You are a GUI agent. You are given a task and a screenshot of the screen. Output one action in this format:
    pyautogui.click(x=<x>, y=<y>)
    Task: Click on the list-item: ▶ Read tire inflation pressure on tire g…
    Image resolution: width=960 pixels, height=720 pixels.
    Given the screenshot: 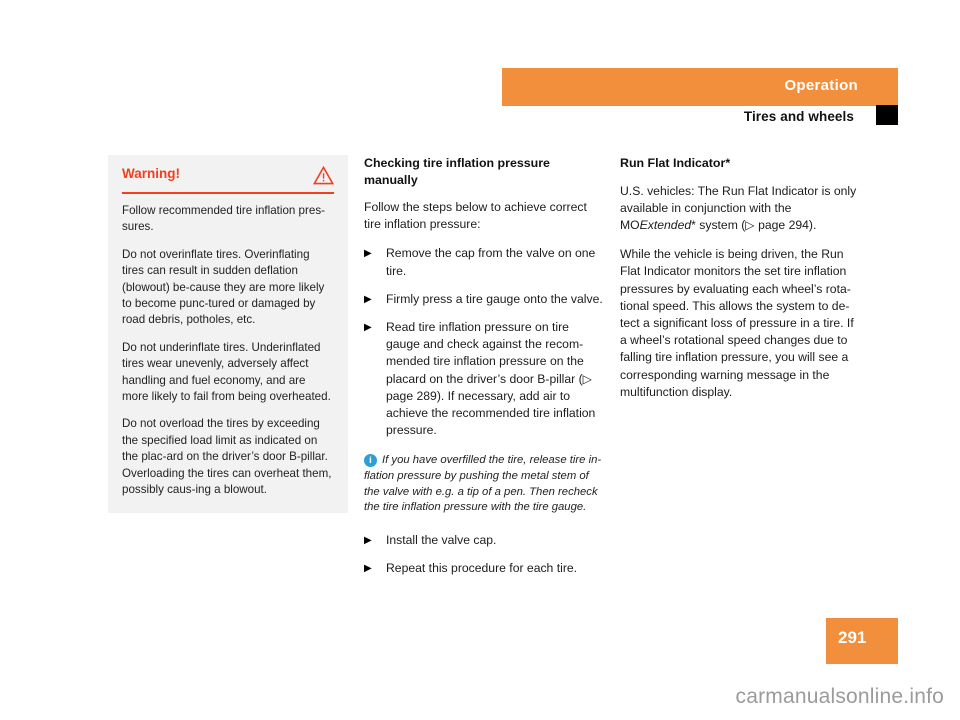 What is the action you would take?
    pyautogui.click(x=484, y=379)
    